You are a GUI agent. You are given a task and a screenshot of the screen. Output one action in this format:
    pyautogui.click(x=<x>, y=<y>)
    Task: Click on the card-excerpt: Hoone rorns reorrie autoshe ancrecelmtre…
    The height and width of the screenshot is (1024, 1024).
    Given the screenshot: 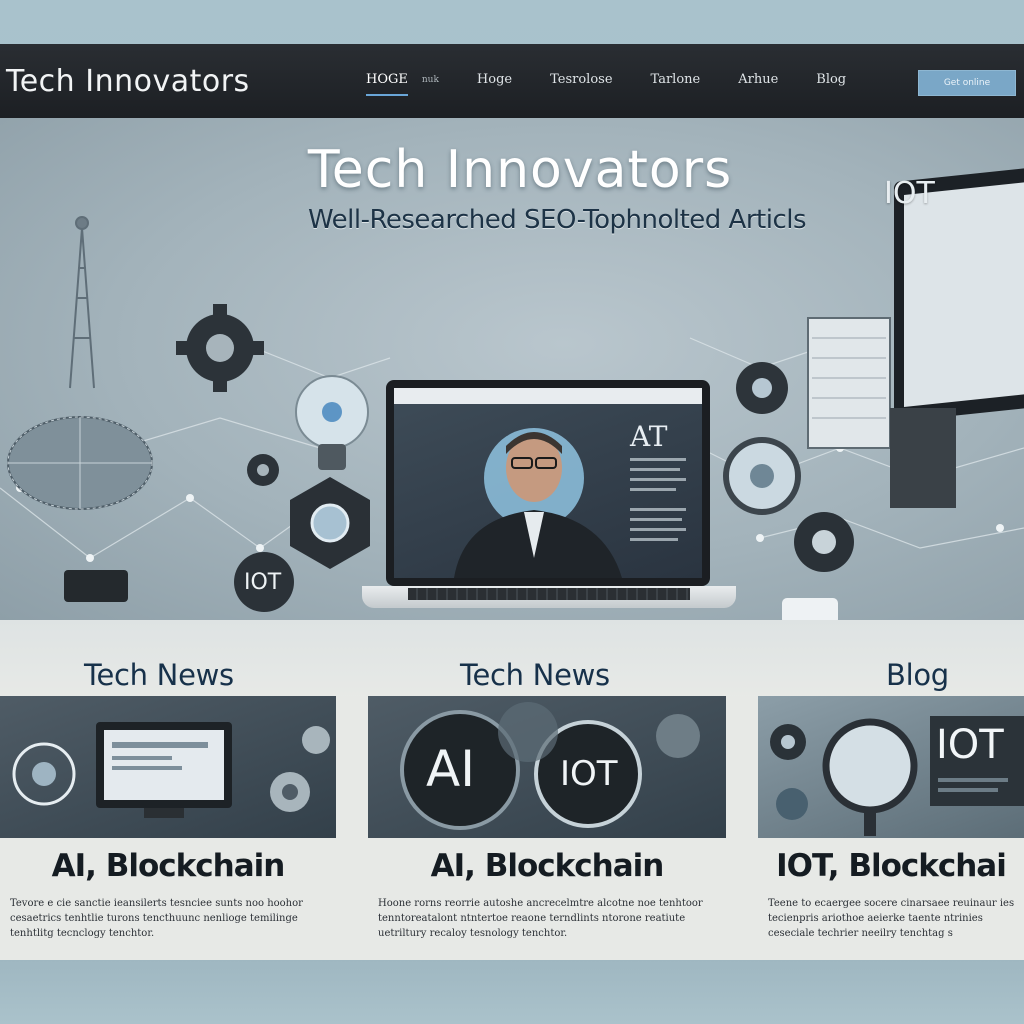 What is the action you would take?
    pyautogui.click(x=540, y=918)
    